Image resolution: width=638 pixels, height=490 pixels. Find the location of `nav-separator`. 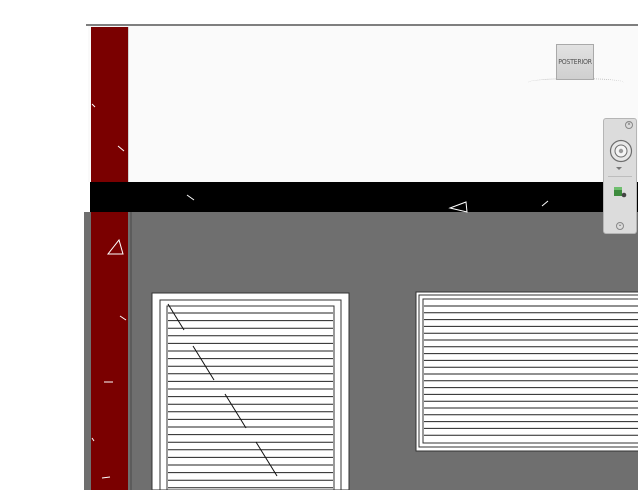

nav-separator is located at coordinates (620, 176).